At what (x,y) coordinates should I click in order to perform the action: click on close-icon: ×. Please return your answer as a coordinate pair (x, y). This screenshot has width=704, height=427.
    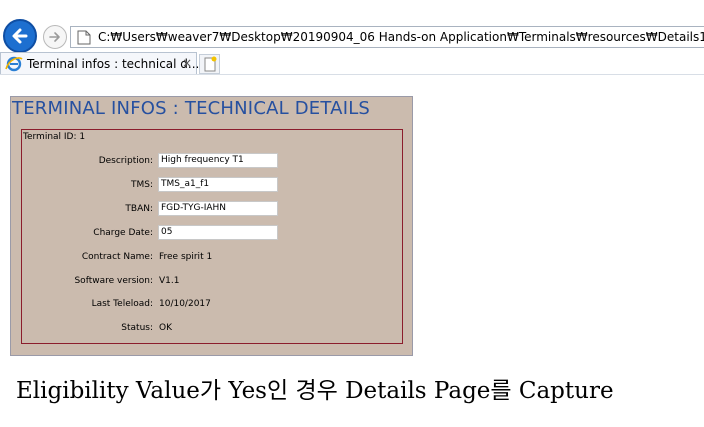
    Looking at the image, I should click on (187, 63).